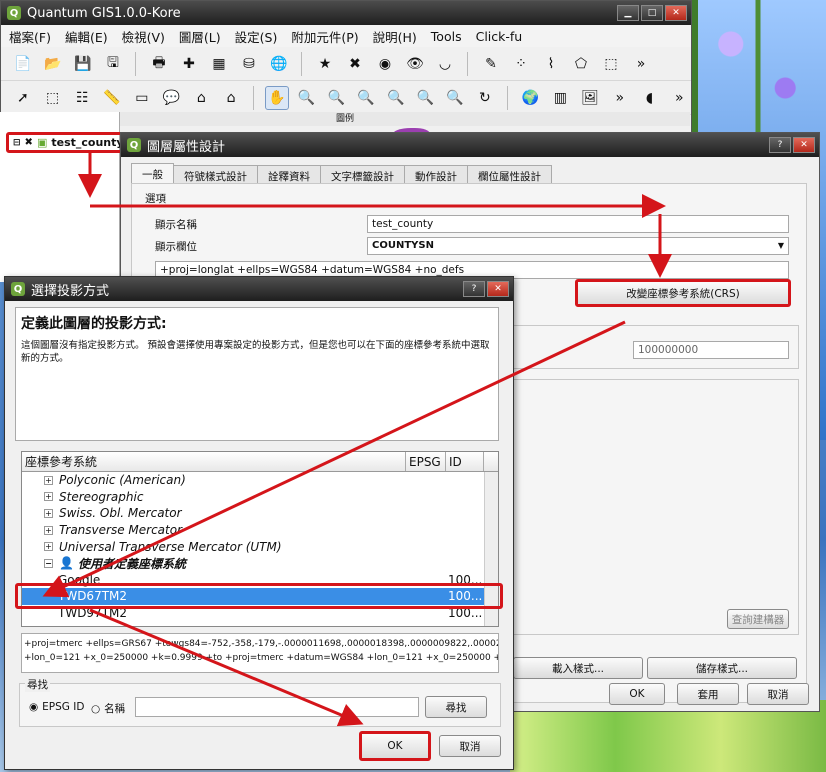  I want to click on add-raster-layer-icon: ▦, so click(219, 64).